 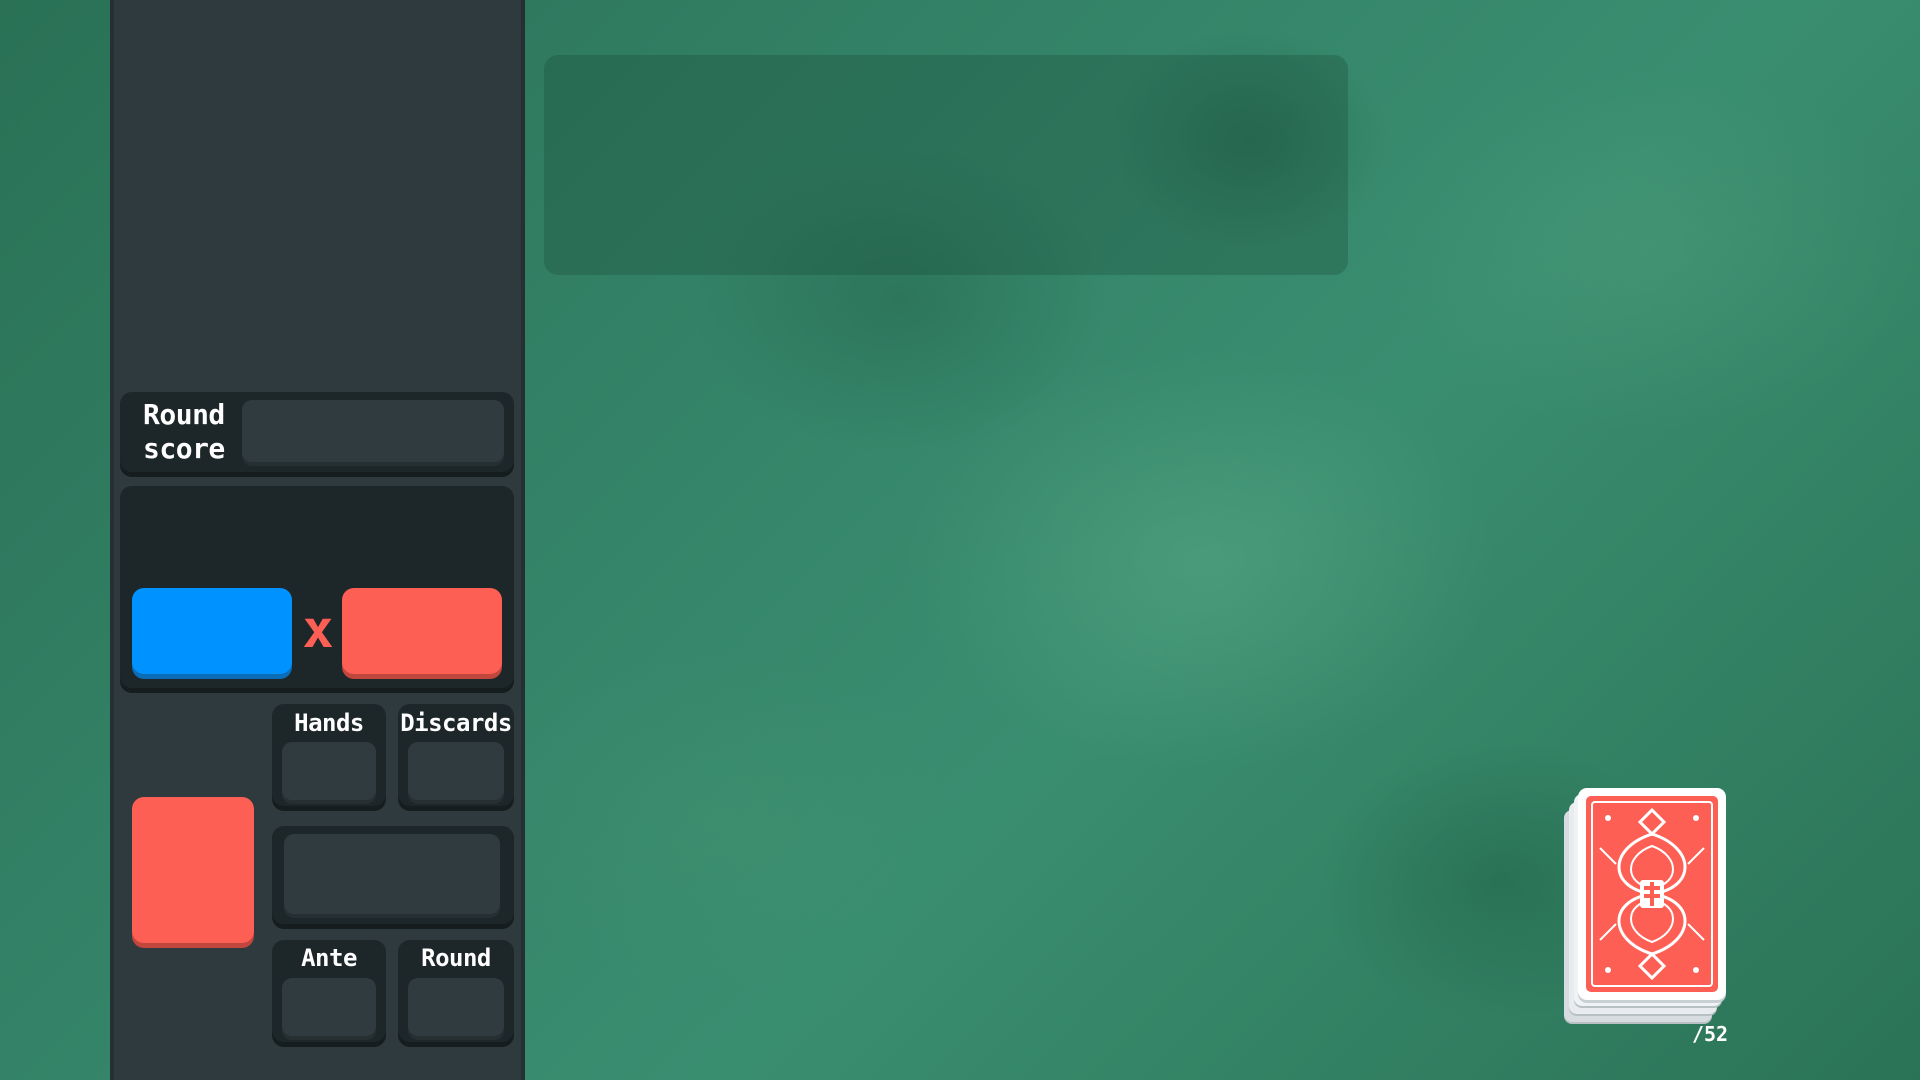 I want to click on multiply-icon: x, so click(x=318, y=630).